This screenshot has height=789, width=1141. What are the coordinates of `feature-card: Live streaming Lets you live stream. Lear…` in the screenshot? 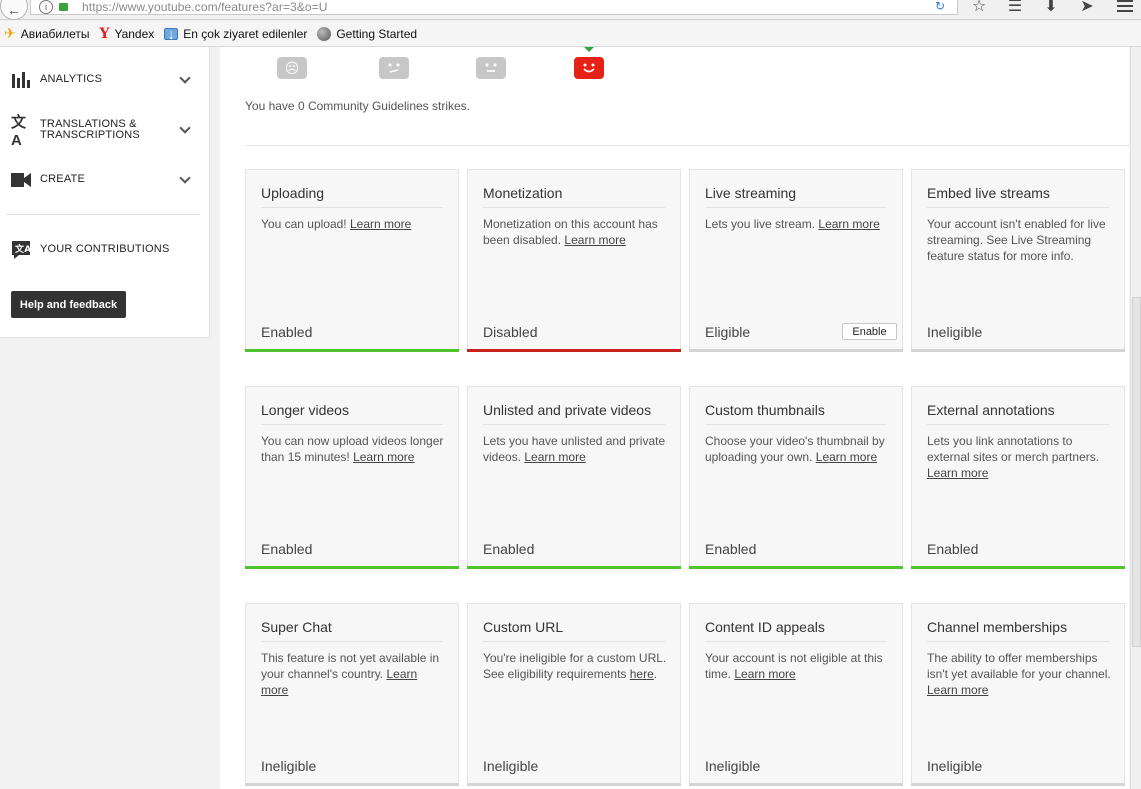 It's located at (796, 260).